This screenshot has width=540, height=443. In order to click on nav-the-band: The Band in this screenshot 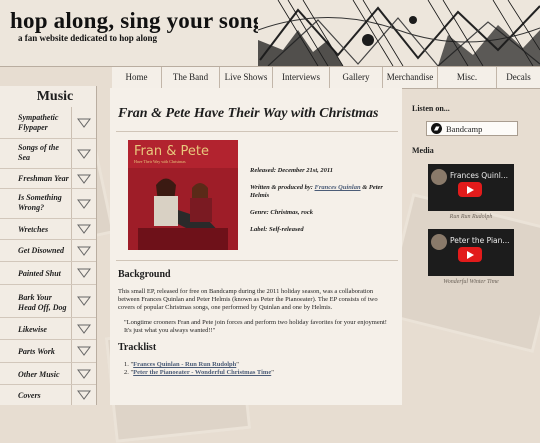, I will do `click(191, 77)`.